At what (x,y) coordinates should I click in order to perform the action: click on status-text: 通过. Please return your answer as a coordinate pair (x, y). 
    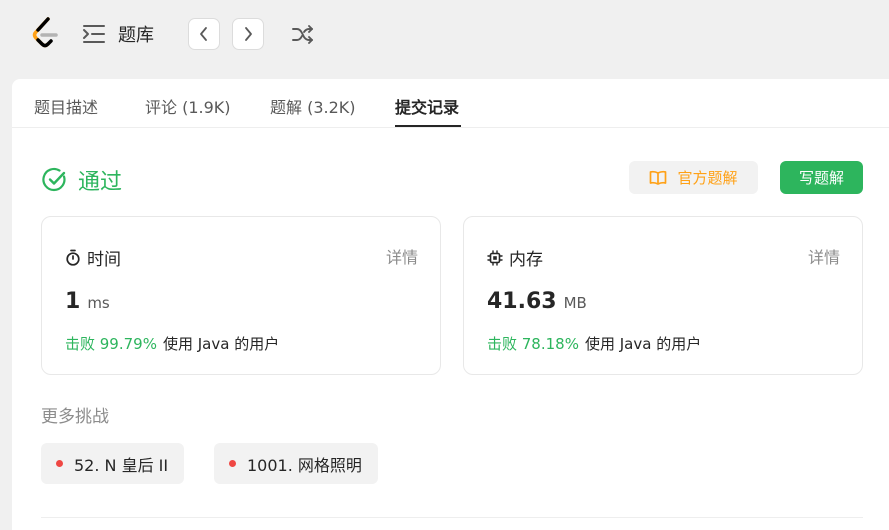
    Looking at the image, I should click on (100, 182).